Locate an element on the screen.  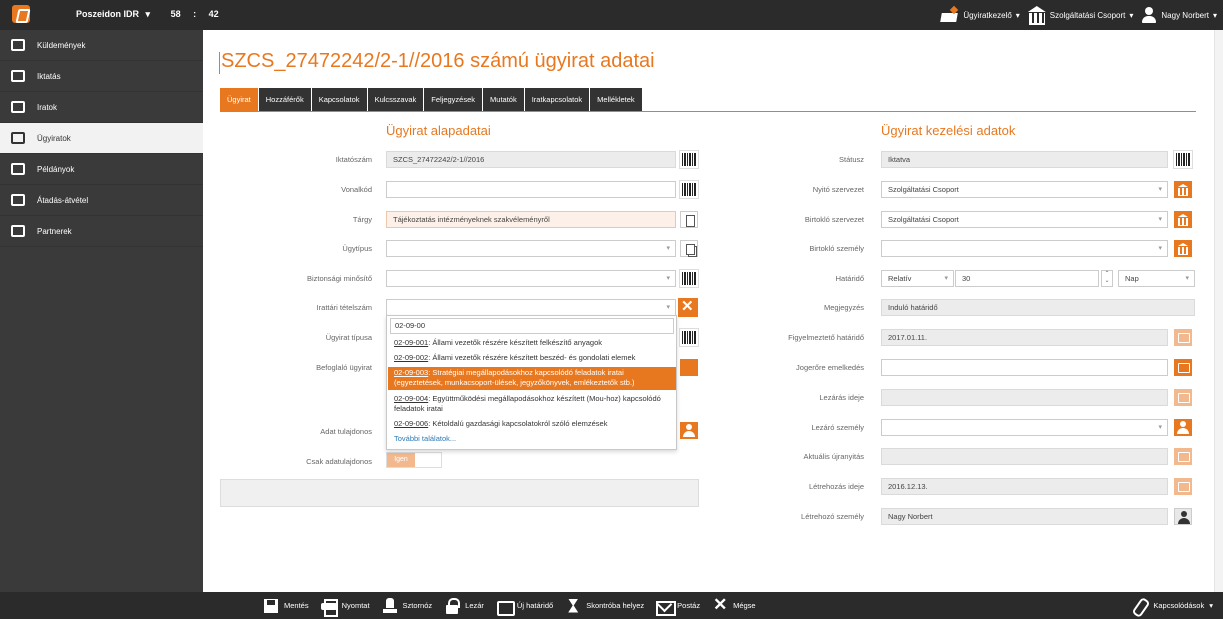
dropdown-search-input: 02-09-00 is located at coordinates (532, 326).